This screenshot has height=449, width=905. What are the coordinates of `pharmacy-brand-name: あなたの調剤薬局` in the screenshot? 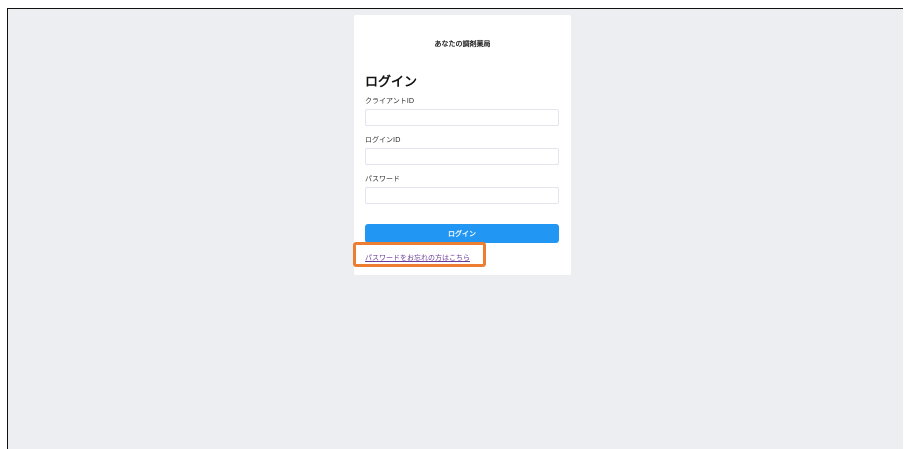 It's located at (462, 44).